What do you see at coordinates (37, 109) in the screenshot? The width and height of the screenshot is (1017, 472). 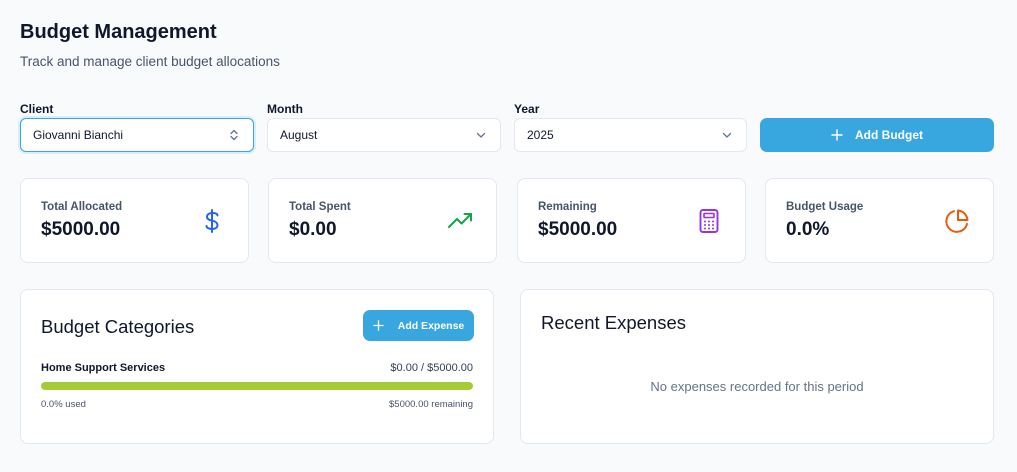 I see `client-label: Client` at bounding box center [37, 109].